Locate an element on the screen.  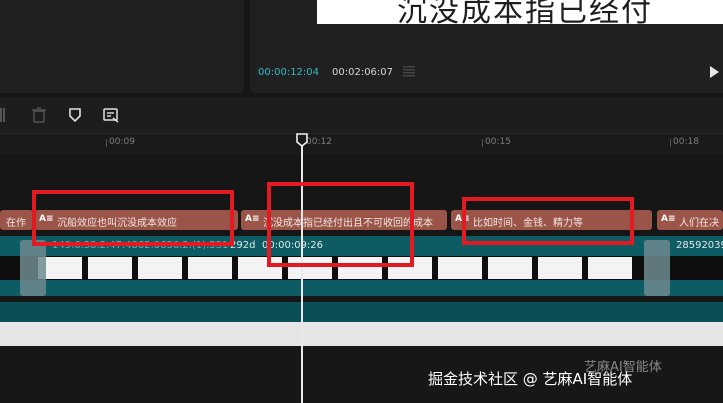
total-timecode: 00:02:06:07 is located at coordinates (363, 72).